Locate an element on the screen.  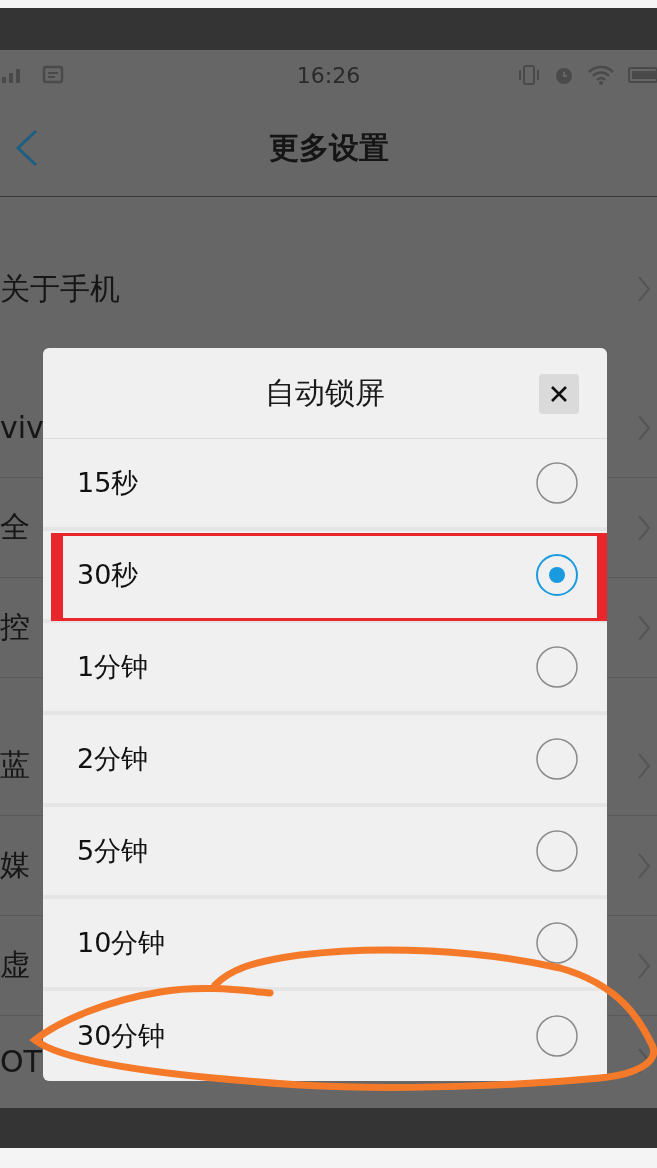
option-row: 10分钟 is located at coordinates (325, 945).